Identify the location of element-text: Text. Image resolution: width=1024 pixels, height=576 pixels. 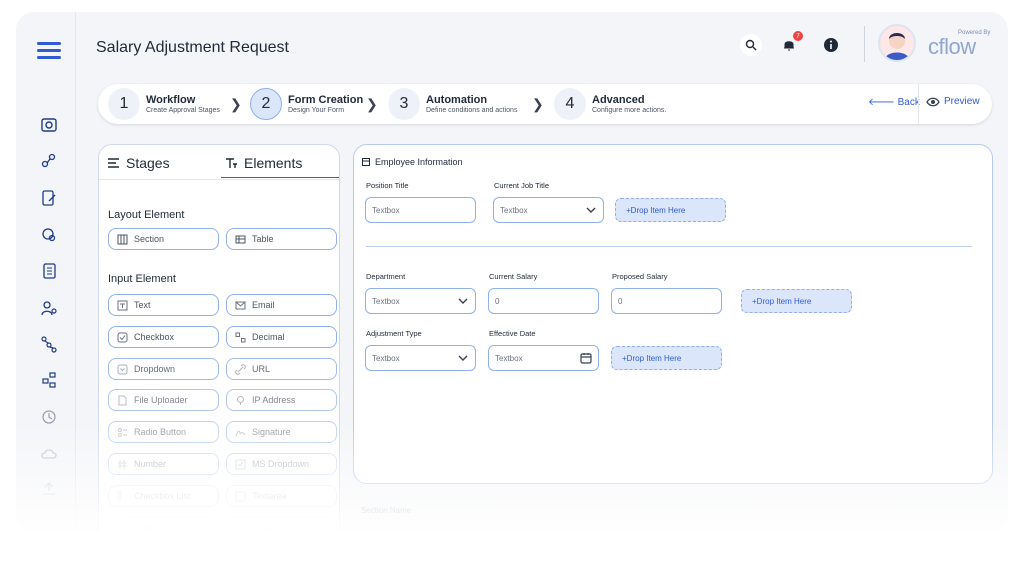
(163, 305).